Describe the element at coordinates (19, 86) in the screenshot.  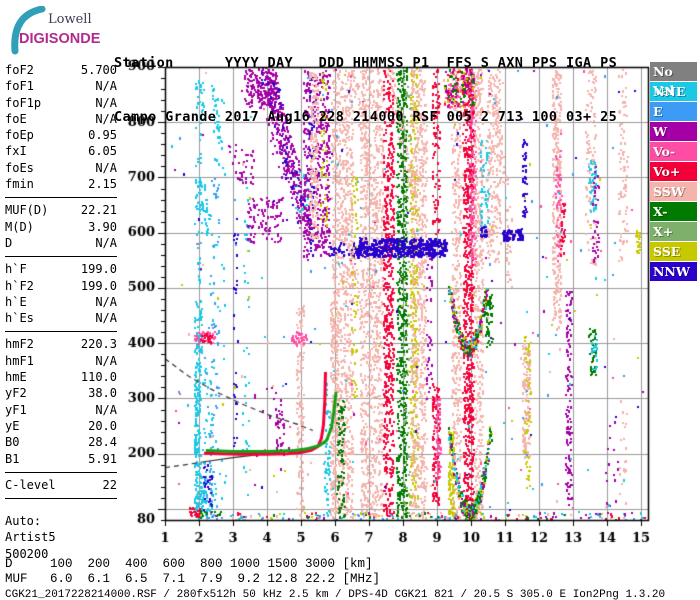
I see `parameter-label: foF1` at that location.